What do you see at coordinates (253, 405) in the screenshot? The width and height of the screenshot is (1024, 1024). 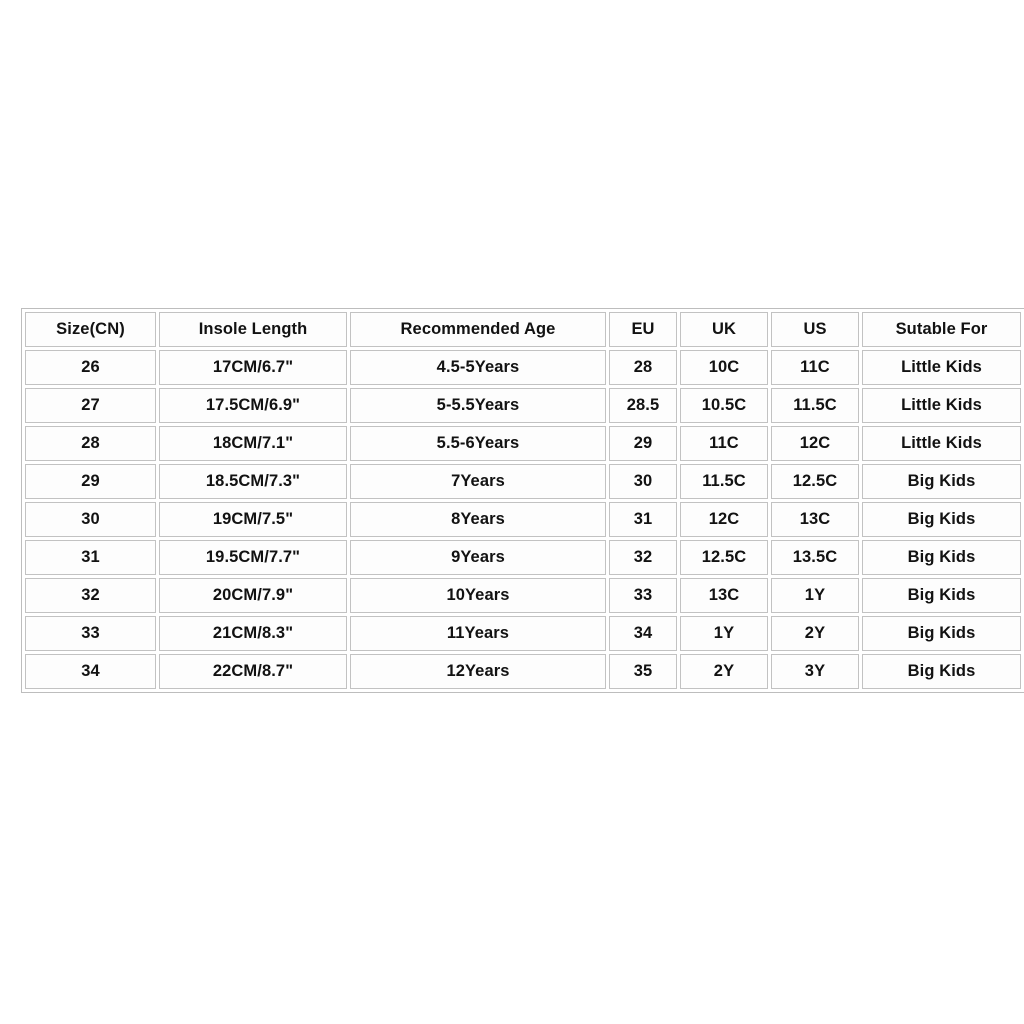 I see `cell-insole-length: 17.5CM/6.9"` at bounding box center [253, 405].